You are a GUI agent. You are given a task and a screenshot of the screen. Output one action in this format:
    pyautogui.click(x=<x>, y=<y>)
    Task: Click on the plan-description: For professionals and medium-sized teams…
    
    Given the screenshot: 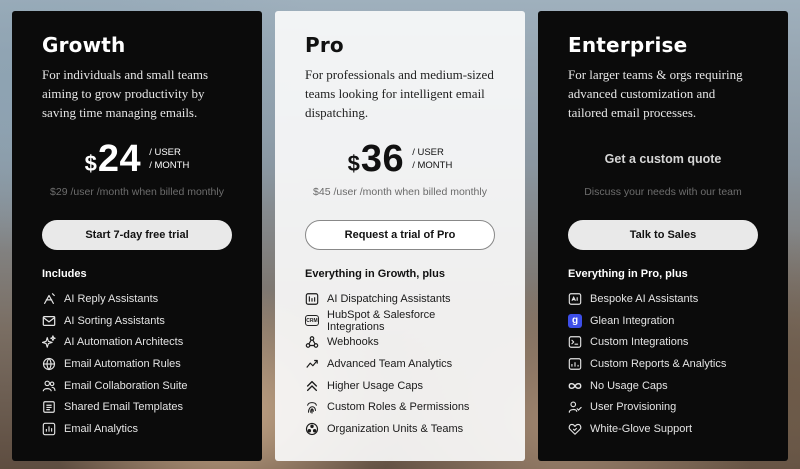 What is the action you would take?
    pyautogui.click(x=399, y=93)
    